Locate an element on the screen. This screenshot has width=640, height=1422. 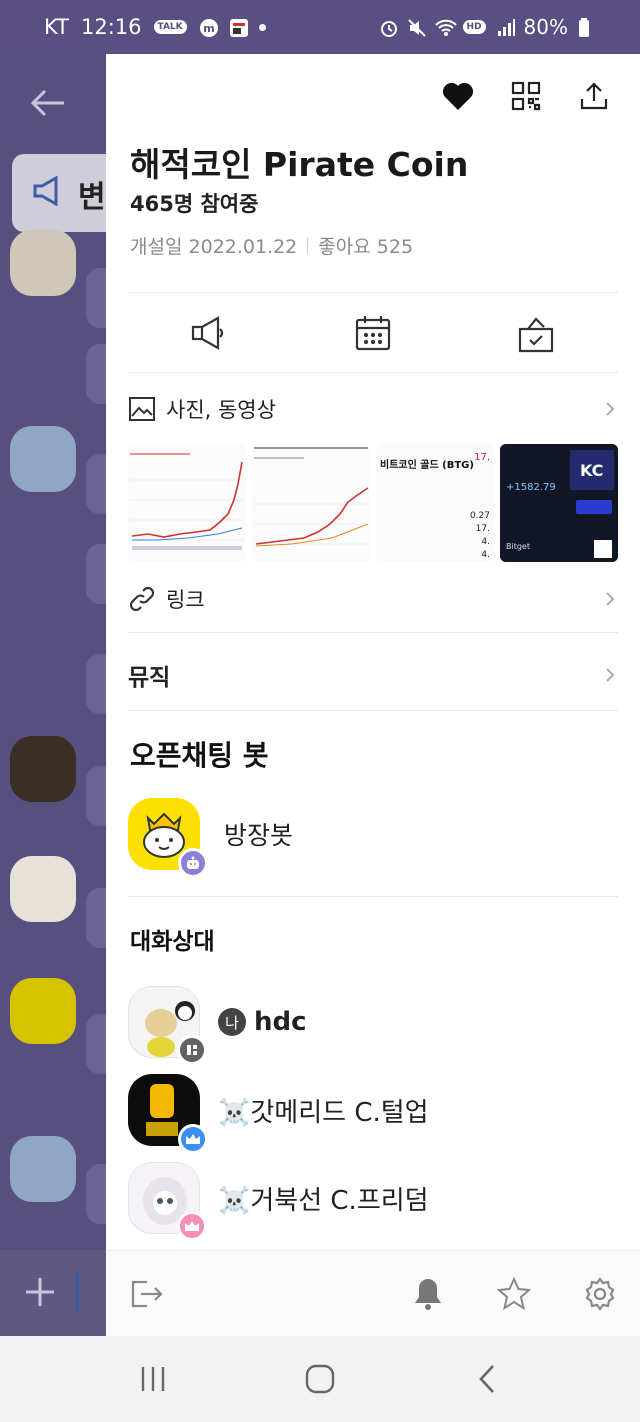
clock: 12:16 is located at coordinates (111, 27).